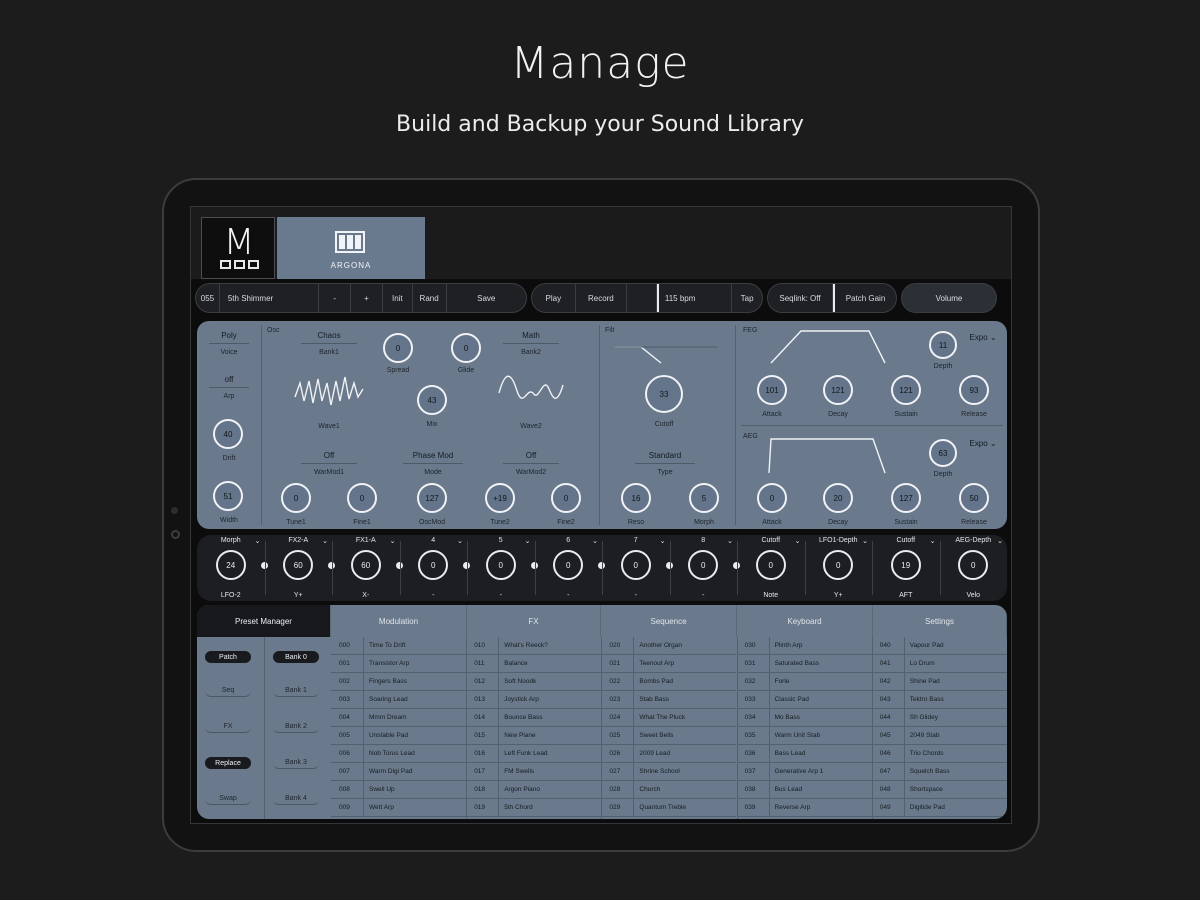 This screenshot has width=1200, height=900. Describe the element at coordinates (534, 790) in the screenshot. I see `preset-row: 018 Argon Piano` at that location.